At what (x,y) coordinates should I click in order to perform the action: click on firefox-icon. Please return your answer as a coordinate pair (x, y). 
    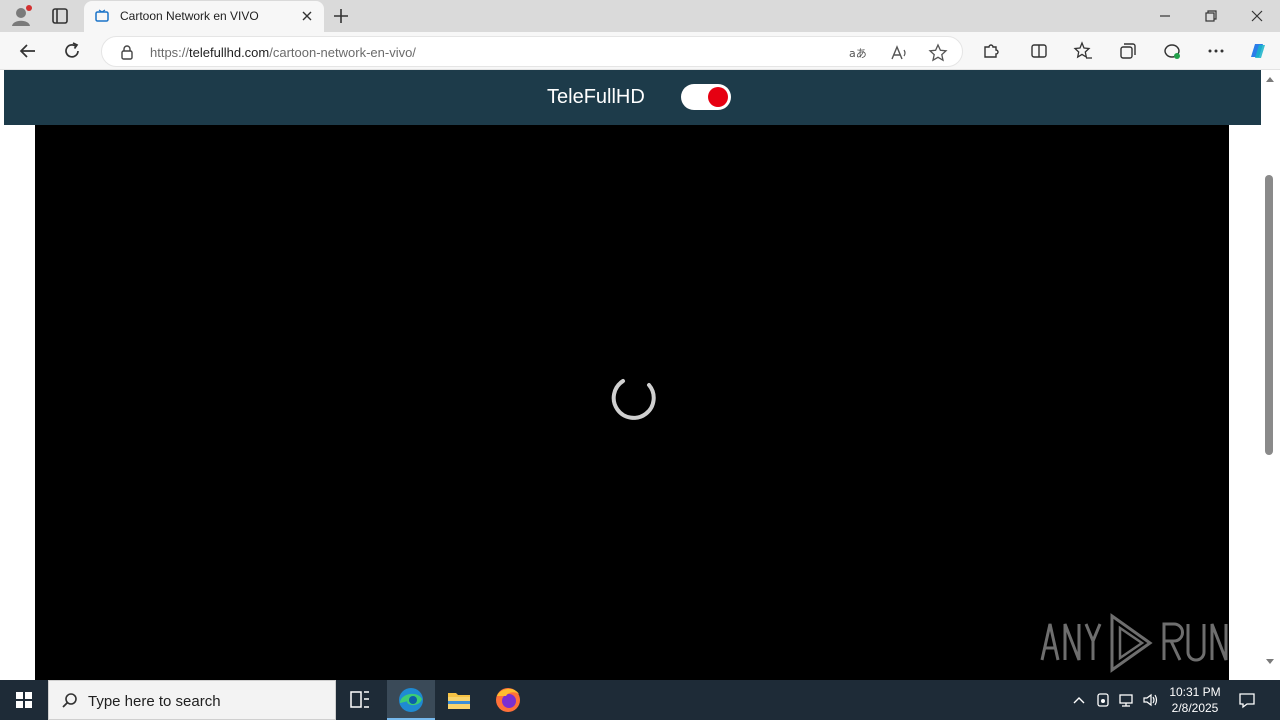
    Looking at the image, I should click on (508, 700).